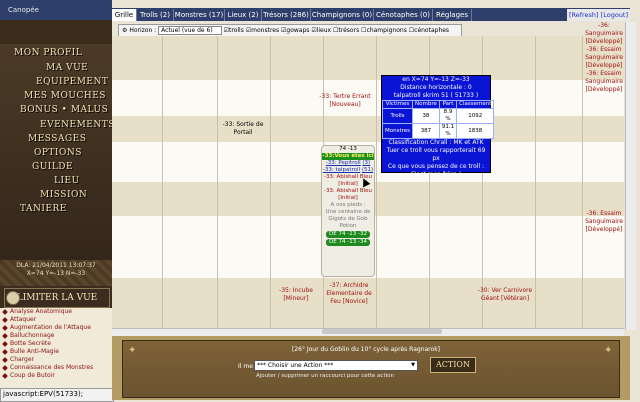 Image resolution: width=640 pixels, height=402 pixels. I want to click on menu-taniere: TANIERE, so click(43, 209).